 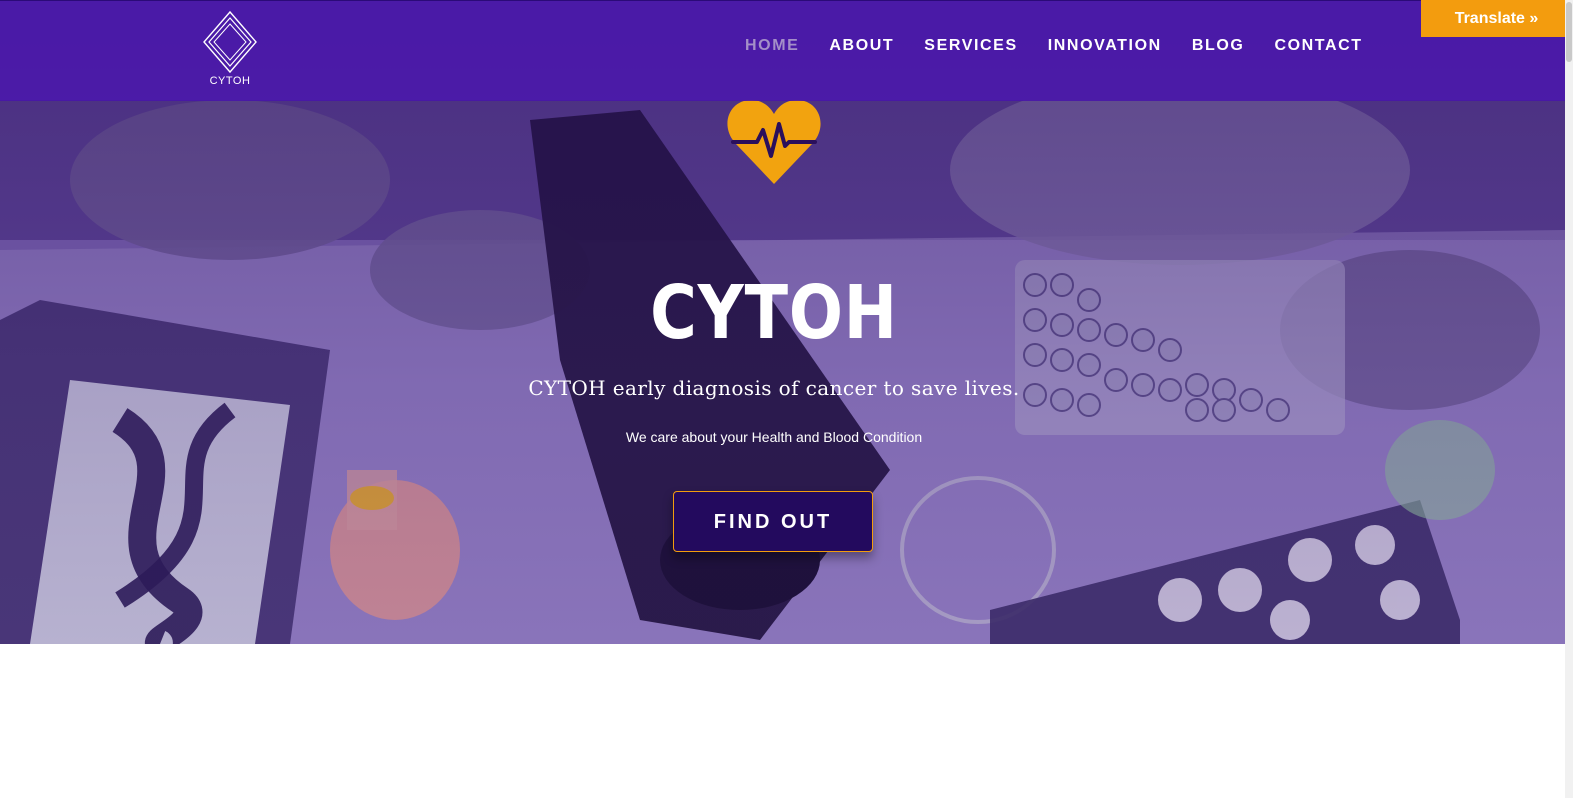 What do you see at coordinates (861, 47) in the screenshot?
I see `nav-item-about: ABOUT` at bounding box center [861, 47].